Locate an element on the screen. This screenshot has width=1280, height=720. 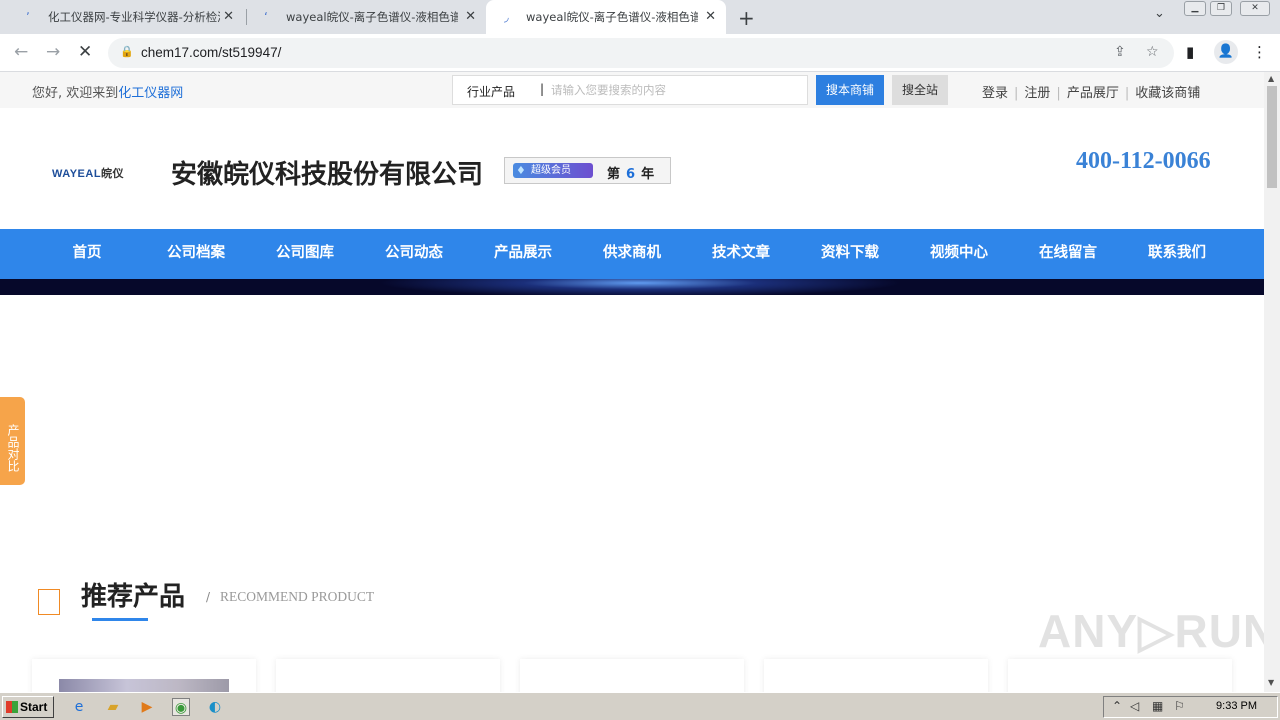
anyrun-watermark: ANY▷RUN is located at coordinates (1151, 631).